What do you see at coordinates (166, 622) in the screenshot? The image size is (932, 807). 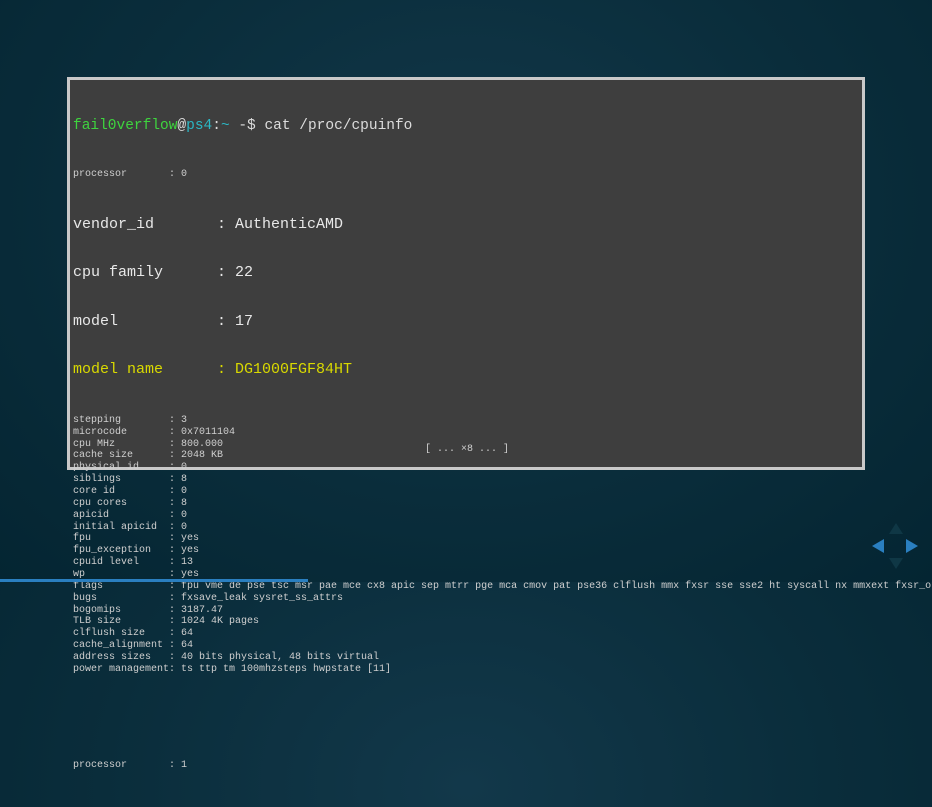 I see `output-line: TLB size : 1024 4K pages` at bounding box center [166, 622].